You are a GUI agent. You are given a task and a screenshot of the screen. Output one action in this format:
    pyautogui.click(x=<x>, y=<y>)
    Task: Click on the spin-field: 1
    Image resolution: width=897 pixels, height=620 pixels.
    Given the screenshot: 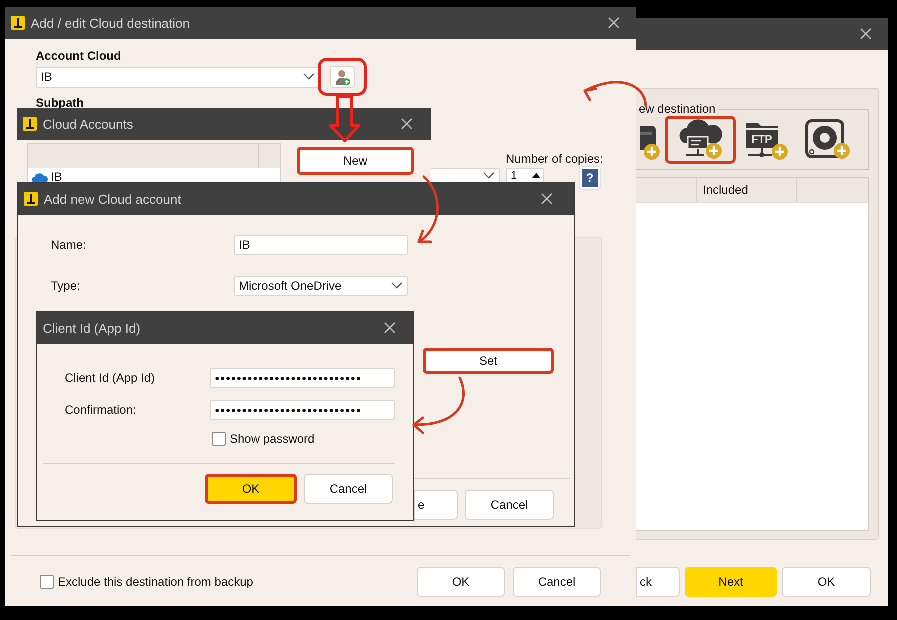 What is the action you would take?
    pyautogui.click(x=525, y=175)
    